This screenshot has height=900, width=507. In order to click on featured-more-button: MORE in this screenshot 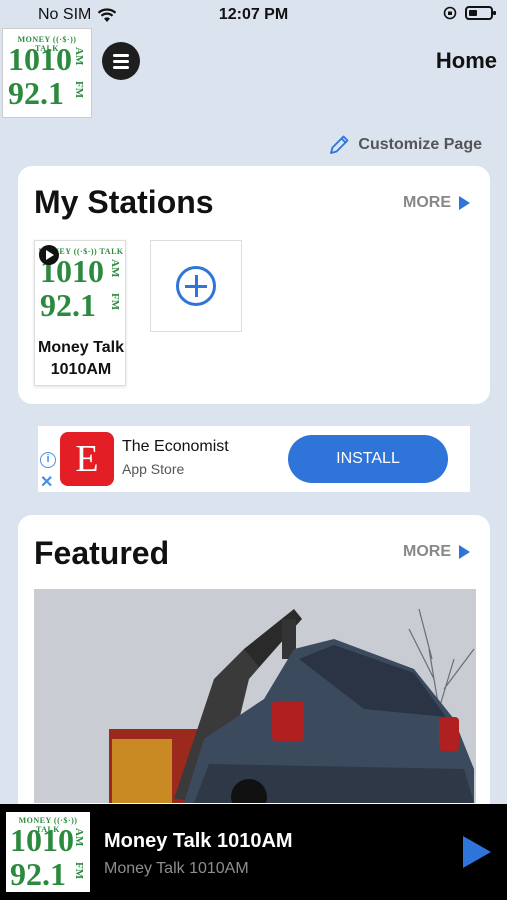, I will do `click(436, 552)`.